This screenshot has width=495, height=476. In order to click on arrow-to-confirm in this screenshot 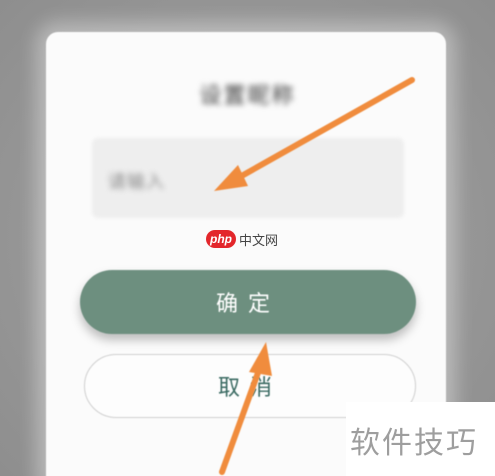, I will do `click(245, 408)`.